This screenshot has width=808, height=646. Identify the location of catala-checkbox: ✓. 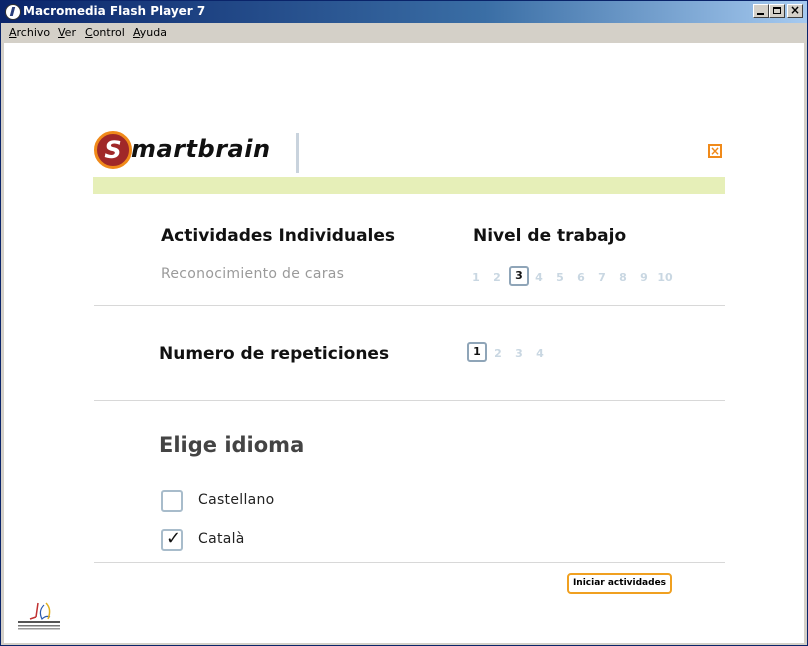
(172, 539).